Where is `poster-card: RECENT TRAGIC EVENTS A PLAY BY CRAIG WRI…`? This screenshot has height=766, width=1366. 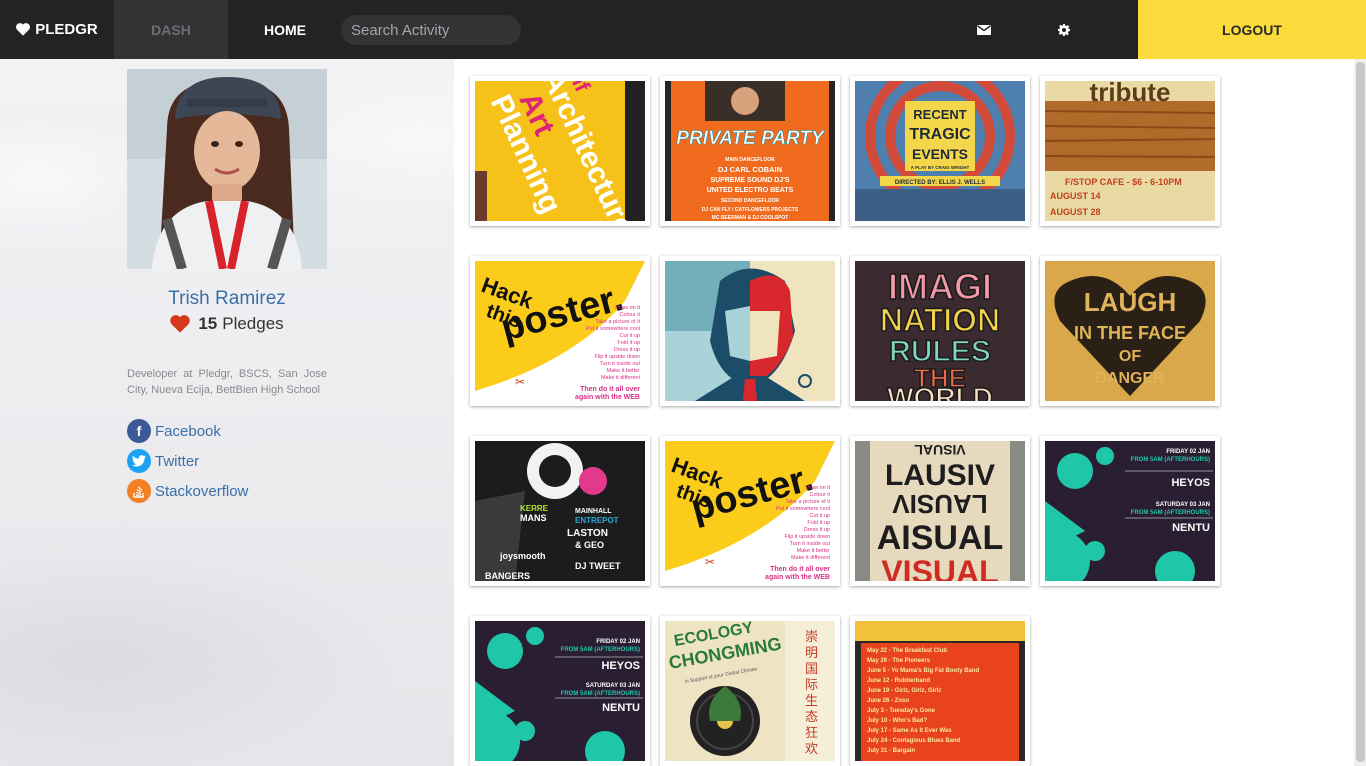 poster-card: RECENT TRAGIC EVENTS A PLAY BY CRAIG WRI… is located at coordinates (940, 151).